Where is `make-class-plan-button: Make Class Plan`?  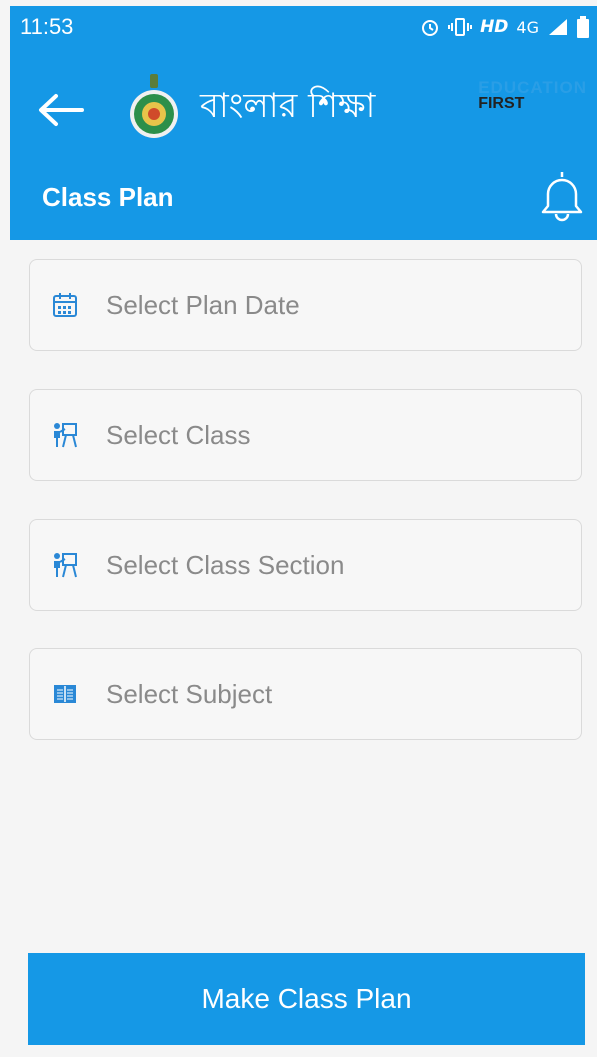 make-class-plan-button: Make Class Plan is located at coordinates (306, 999).